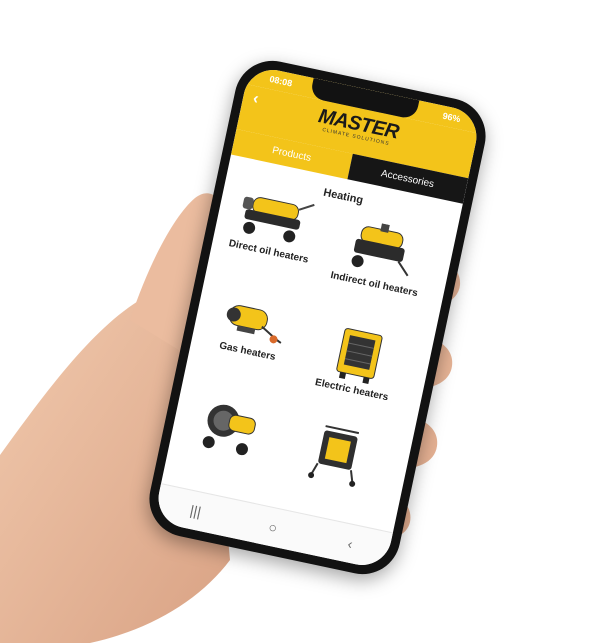  Describe the element at coordinates (252, 329) in the screenshot. I see `product-gas-heaters: Gas heaters` at that location.